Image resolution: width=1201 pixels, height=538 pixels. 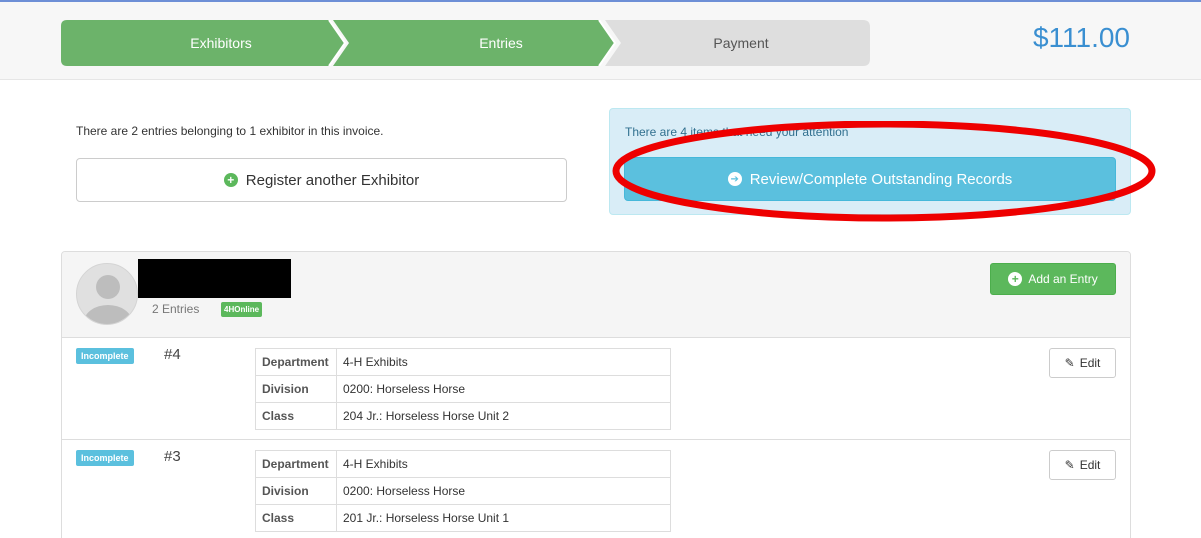 I want to click on 4honline-badge: 4HOnline, so click(x=242, y=309).